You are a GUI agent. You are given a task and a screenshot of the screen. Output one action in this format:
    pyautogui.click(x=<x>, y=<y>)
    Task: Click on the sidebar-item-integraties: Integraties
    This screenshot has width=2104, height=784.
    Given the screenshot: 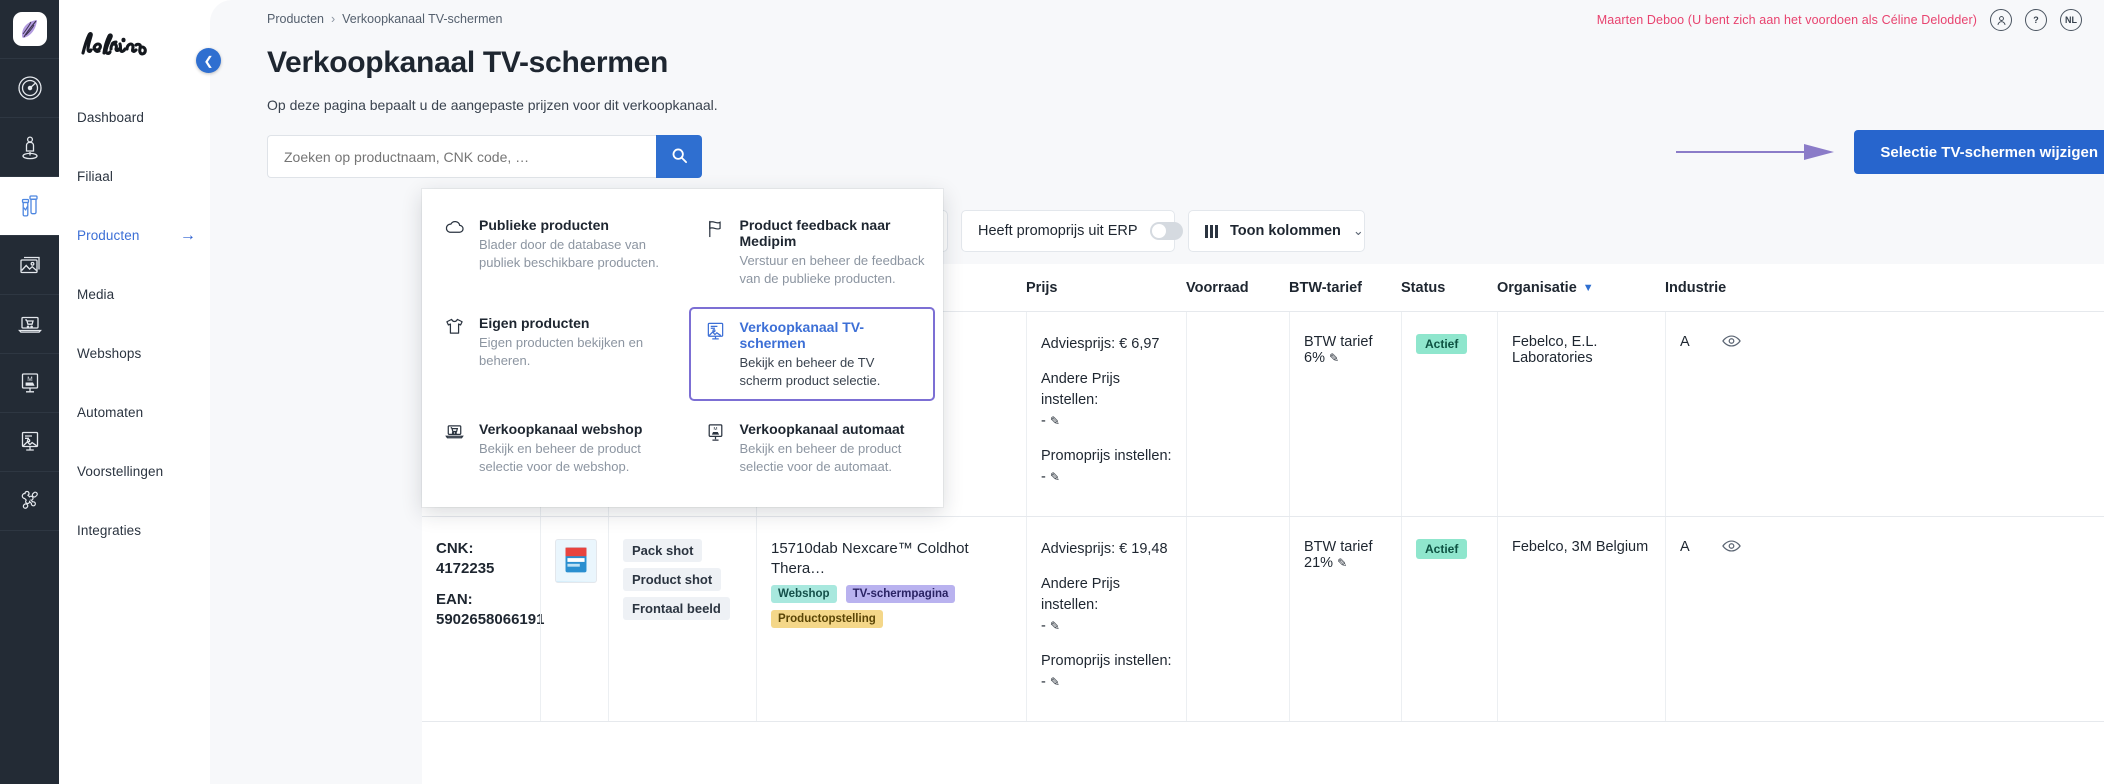 What is the action you would take?
    pyautogui.click(x=134, y=530)
    